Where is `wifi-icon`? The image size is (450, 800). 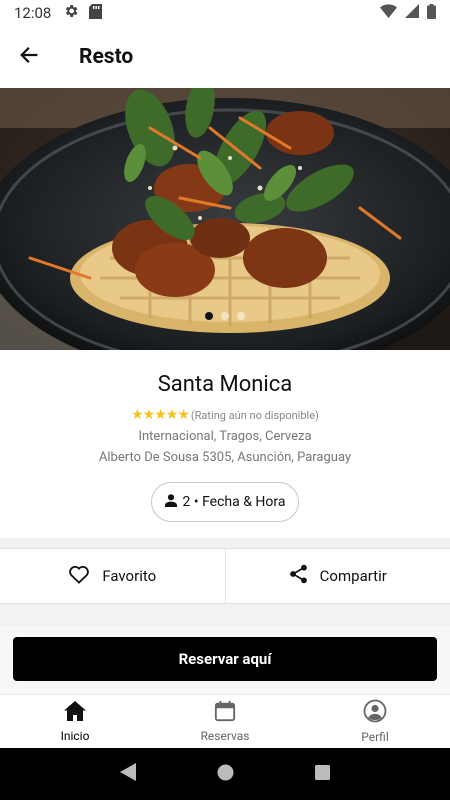
wifi-icon is located at coordinates (388, 13).